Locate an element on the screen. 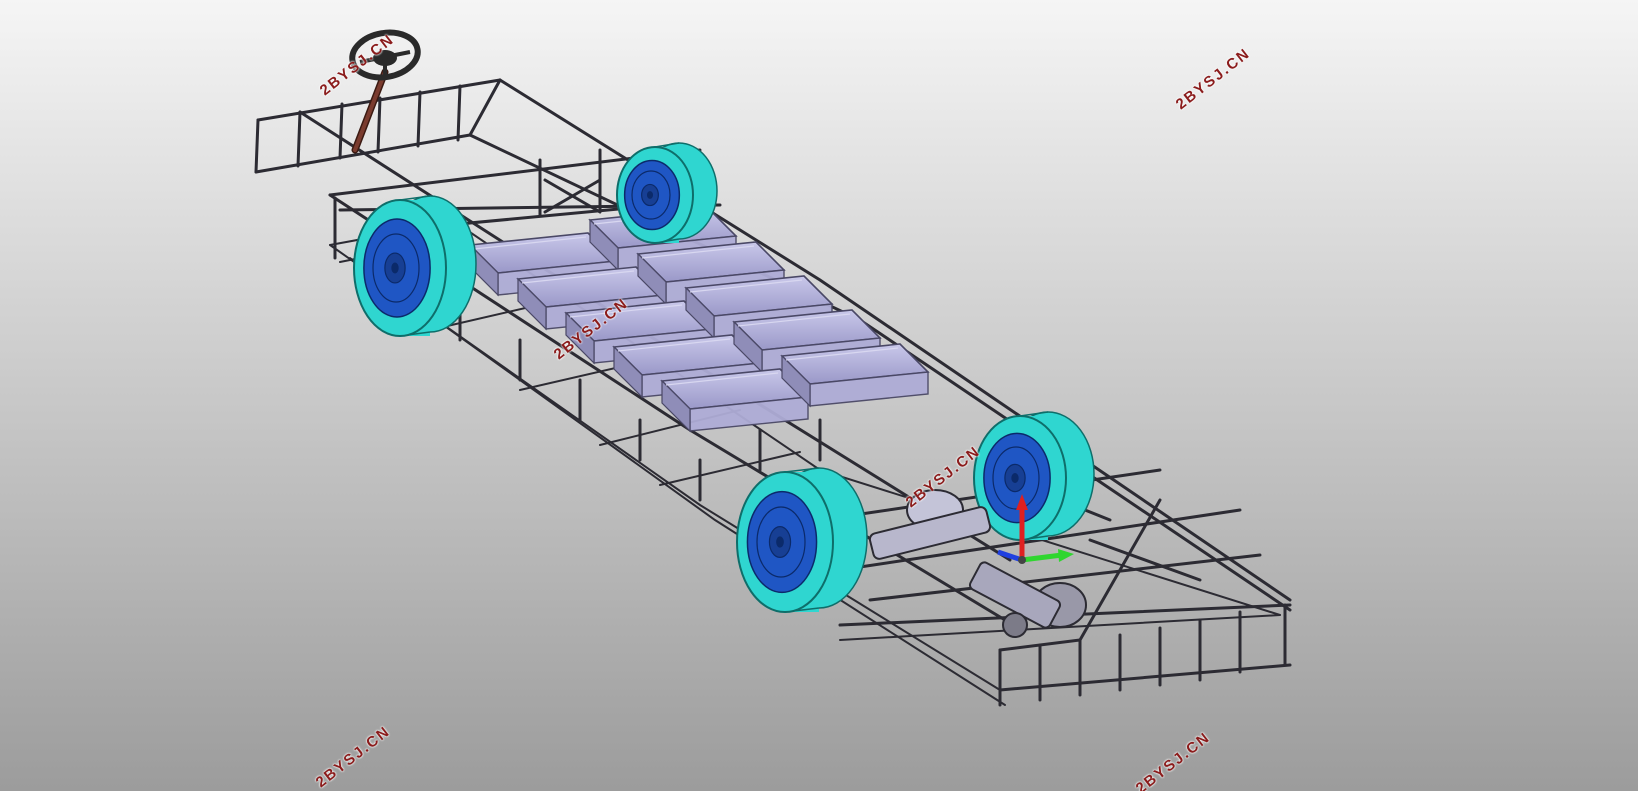 This screenshot has width=1638, height=791. front-left-wheel is located at coordinates (415, 266).